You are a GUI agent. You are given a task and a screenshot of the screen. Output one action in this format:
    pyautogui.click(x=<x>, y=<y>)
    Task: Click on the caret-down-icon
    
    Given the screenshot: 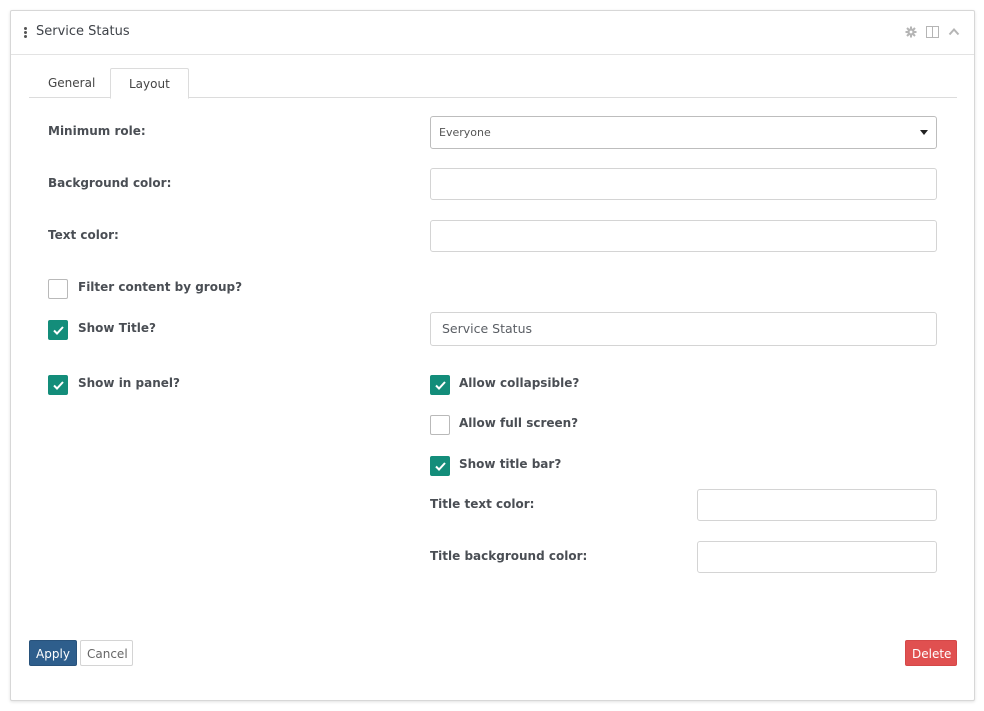 What is the action you would take?
    pyautogui.click(x=924, y=132)
    